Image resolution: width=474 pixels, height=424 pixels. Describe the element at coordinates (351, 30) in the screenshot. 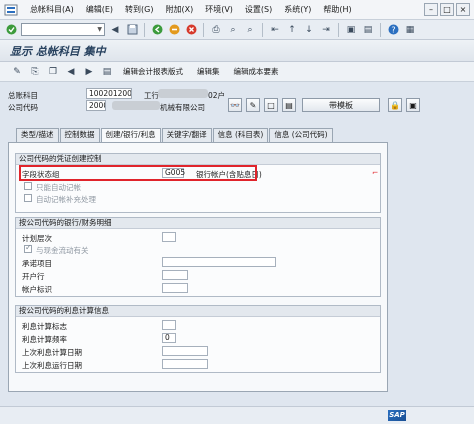

I see `create-session-icon: ▣` at that location.